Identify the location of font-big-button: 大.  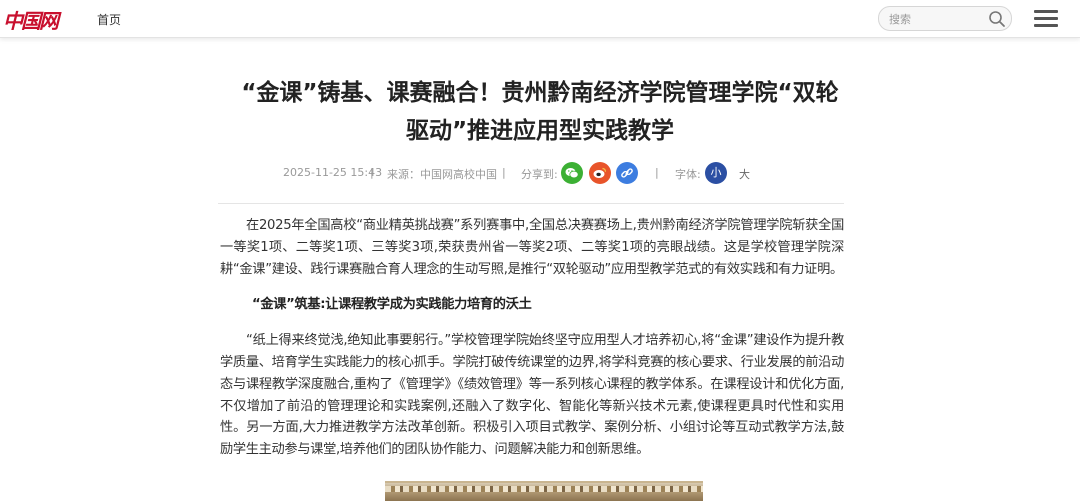
(744, 174).